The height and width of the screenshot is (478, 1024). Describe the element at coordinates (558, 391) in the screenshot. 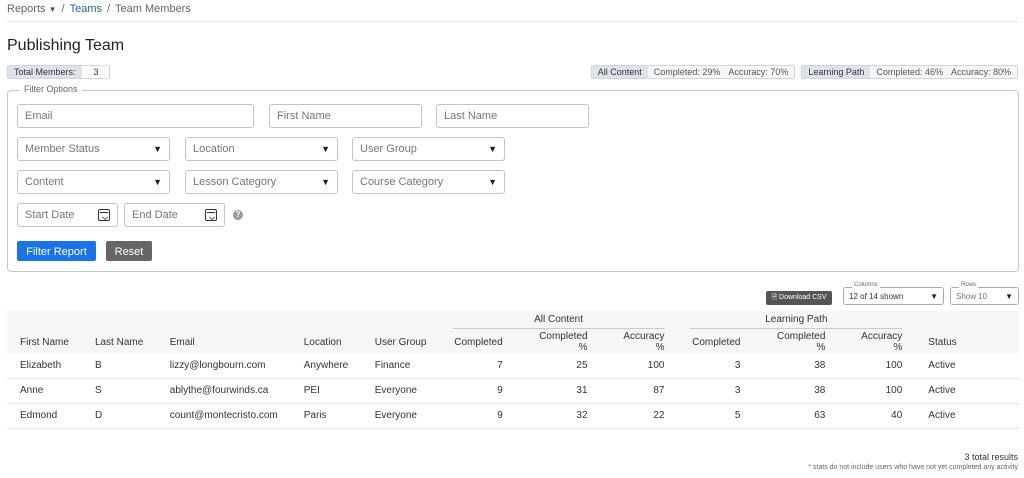

I see `table-cell: 31` at that location.